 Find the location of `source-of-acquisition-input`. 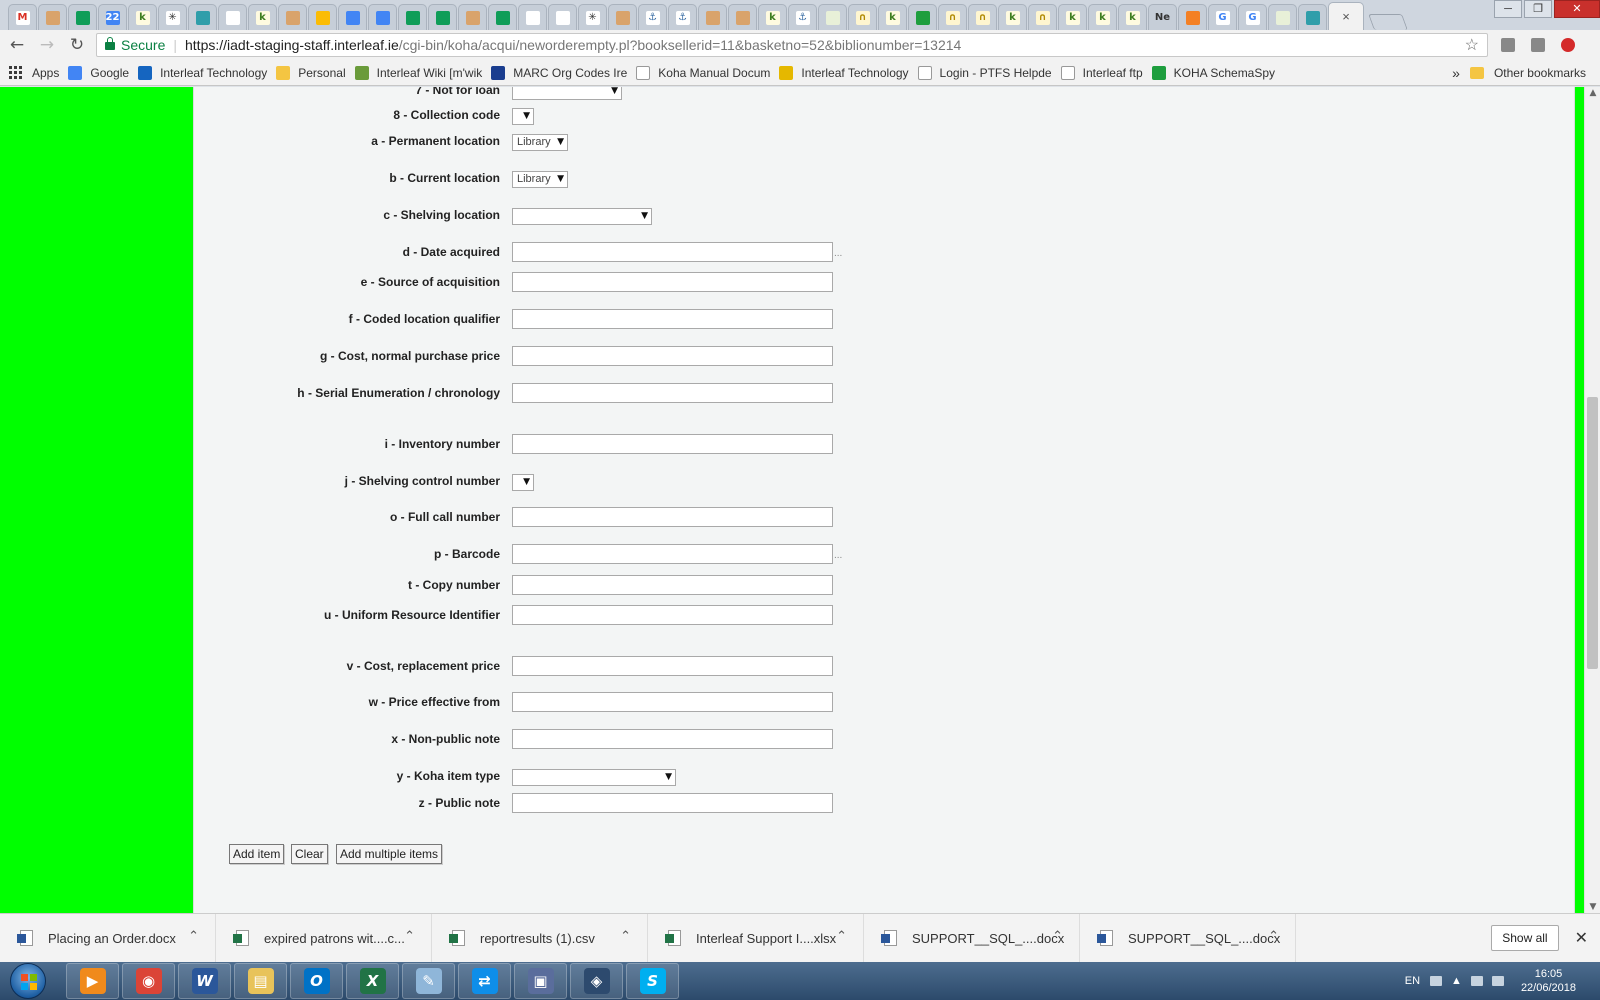

source-of-acquisition-input is located at coordinates (672, 282).